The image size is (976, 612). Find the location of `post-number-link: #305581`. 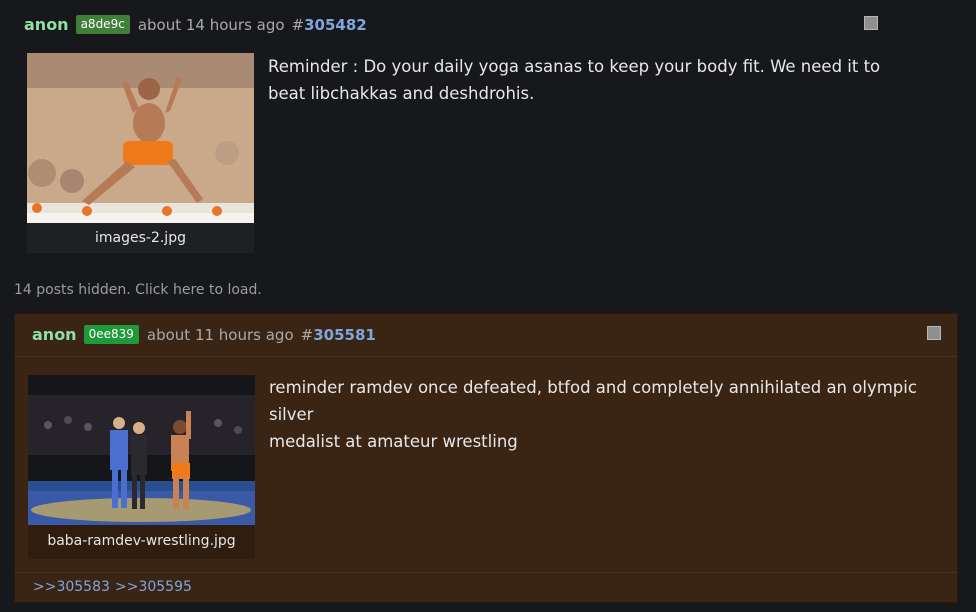

post-number-link: #305581 is located at coordinates (338, 335).